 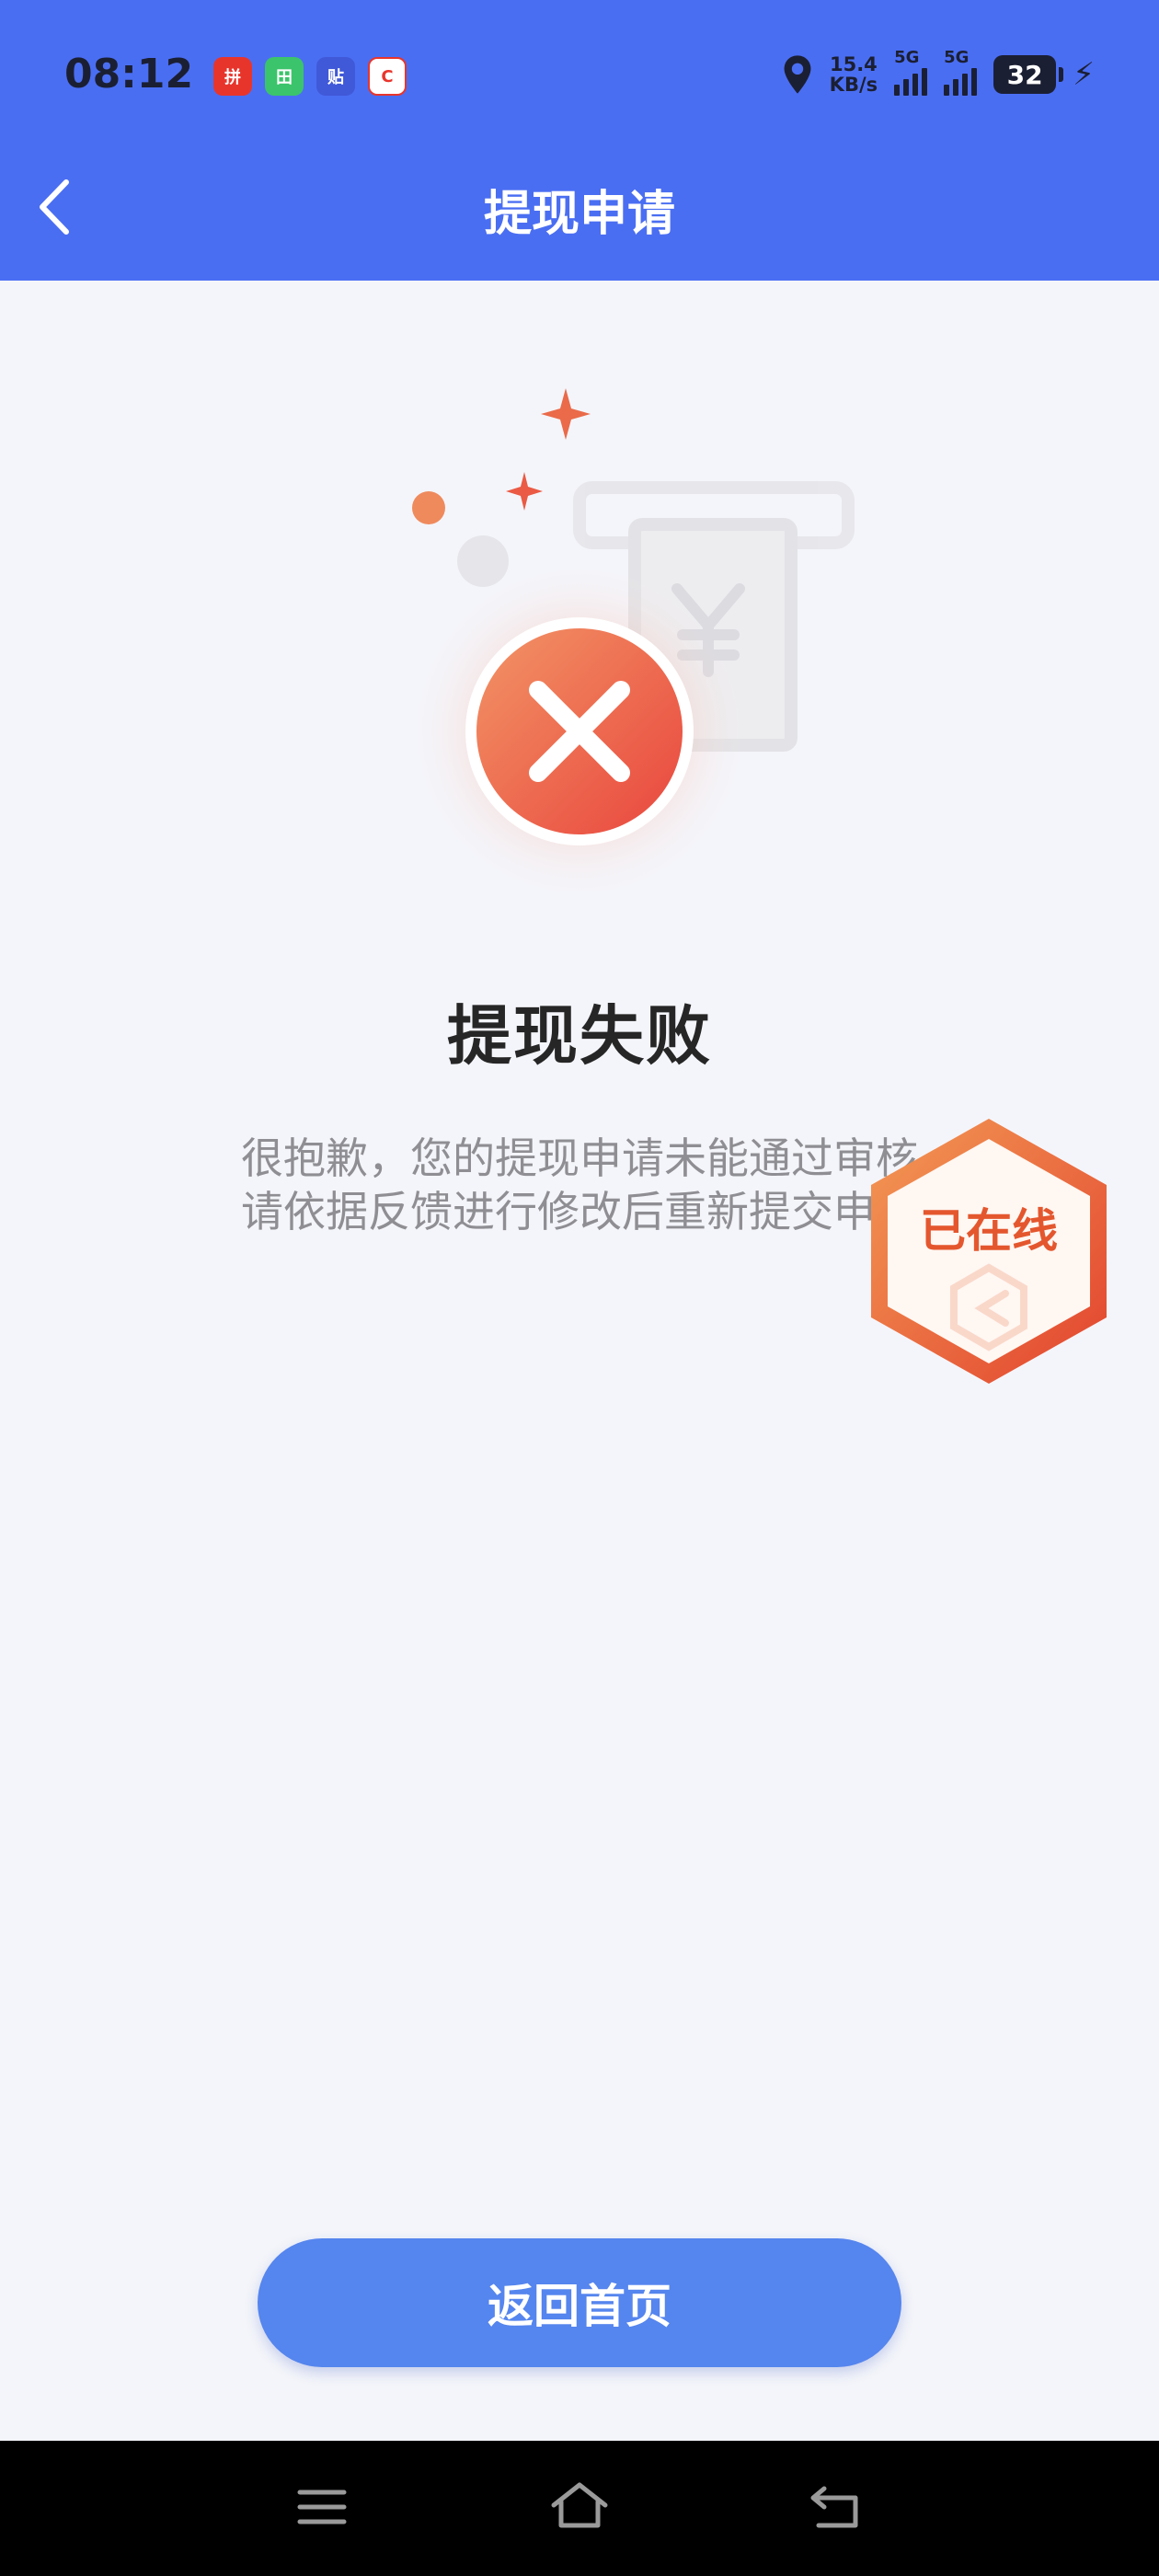 I want to click on signal-sim1-icon: 5G, so click(x=911, y=72).